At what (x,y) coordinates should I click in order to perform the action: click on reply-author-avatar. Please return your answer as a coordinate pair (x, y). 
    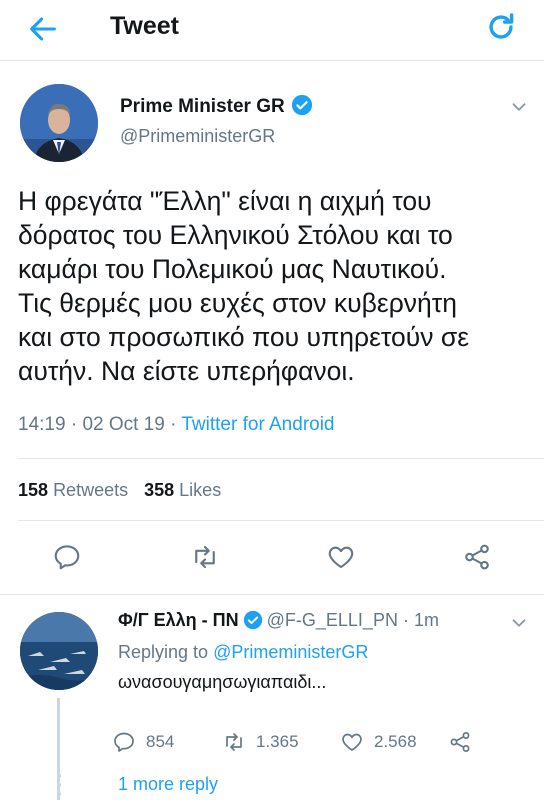
    Looking at the image, I should click on (59, 651).